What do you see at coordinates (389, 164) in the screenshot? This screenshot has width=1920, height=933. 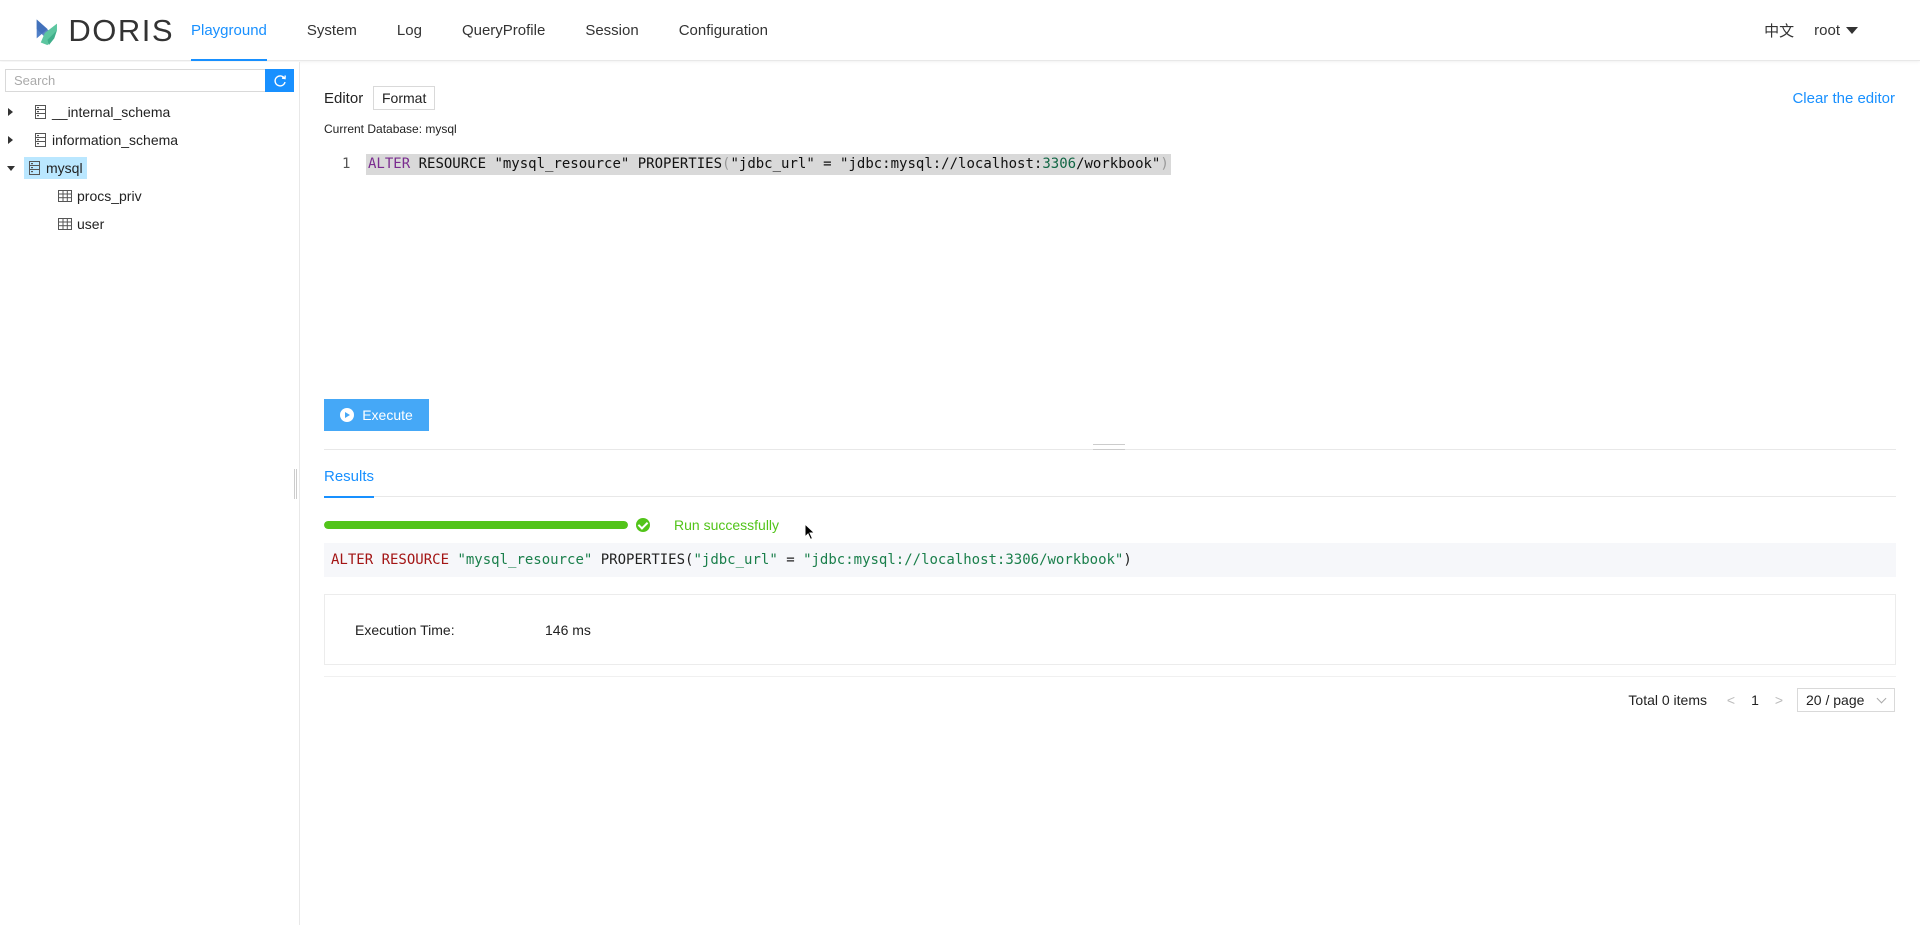 I see `code-keyword: ALTER` at bounding box center [389, 164].